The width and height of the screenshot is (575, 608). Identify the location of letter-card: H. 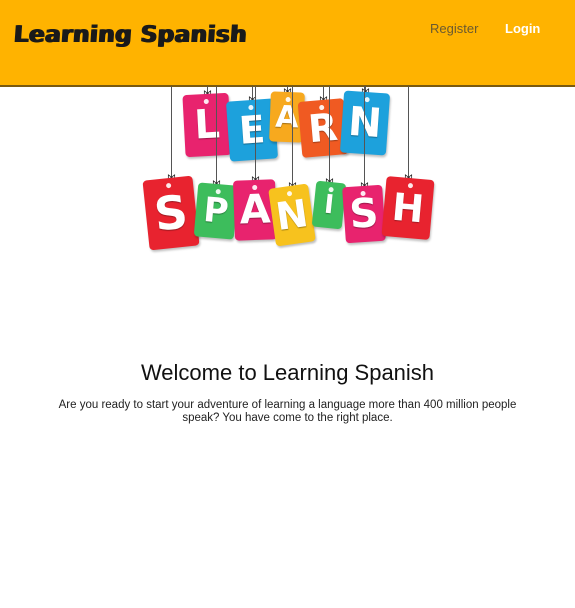
(408, 208).